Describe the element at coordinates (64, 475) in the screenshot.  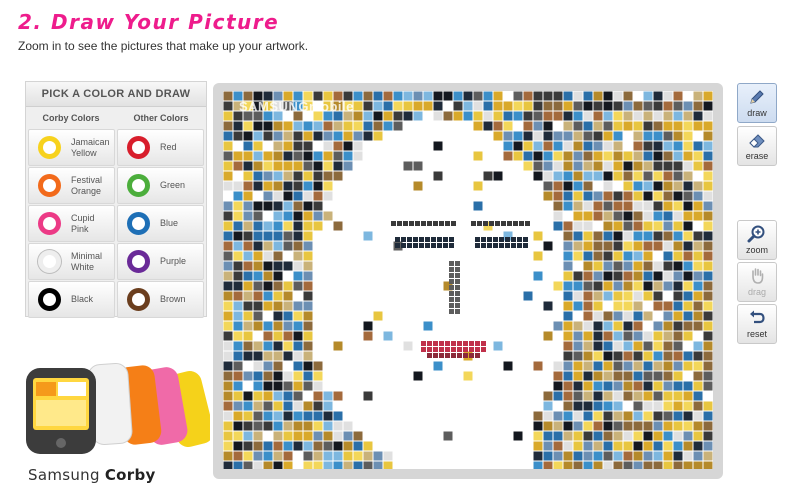
I see `brand-name-samsung: Samsung` at that location.